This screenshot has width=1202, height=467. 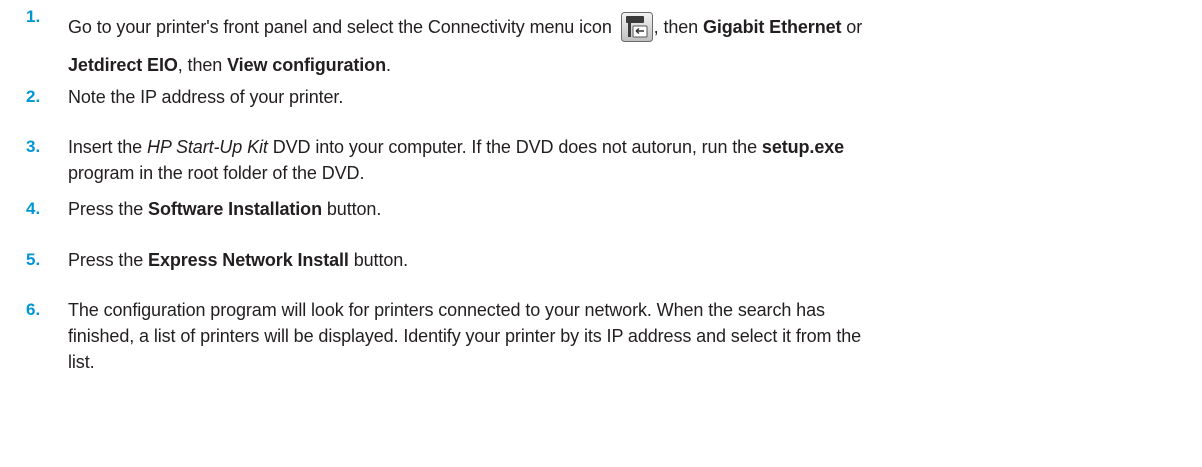 What do you see at coordinates (235, 209) in the screenshot?
I see `step-text-bold: Software Installation` at bounding box center [235, 209].